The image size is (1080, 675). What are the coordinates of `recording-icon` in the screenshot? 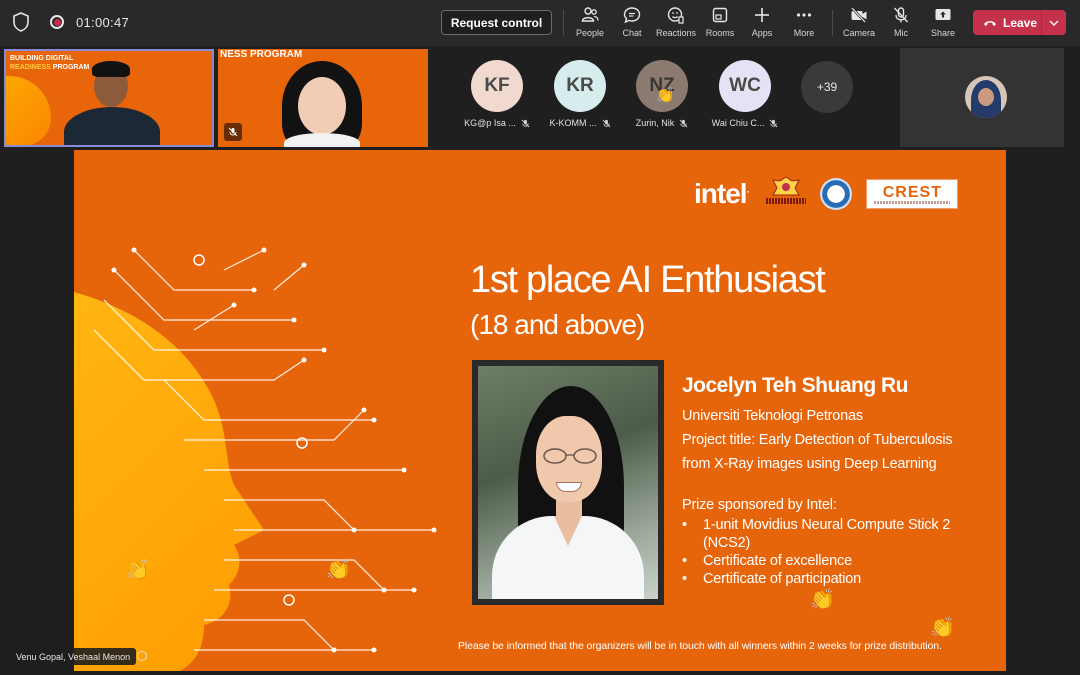 It's located at (57, 22).